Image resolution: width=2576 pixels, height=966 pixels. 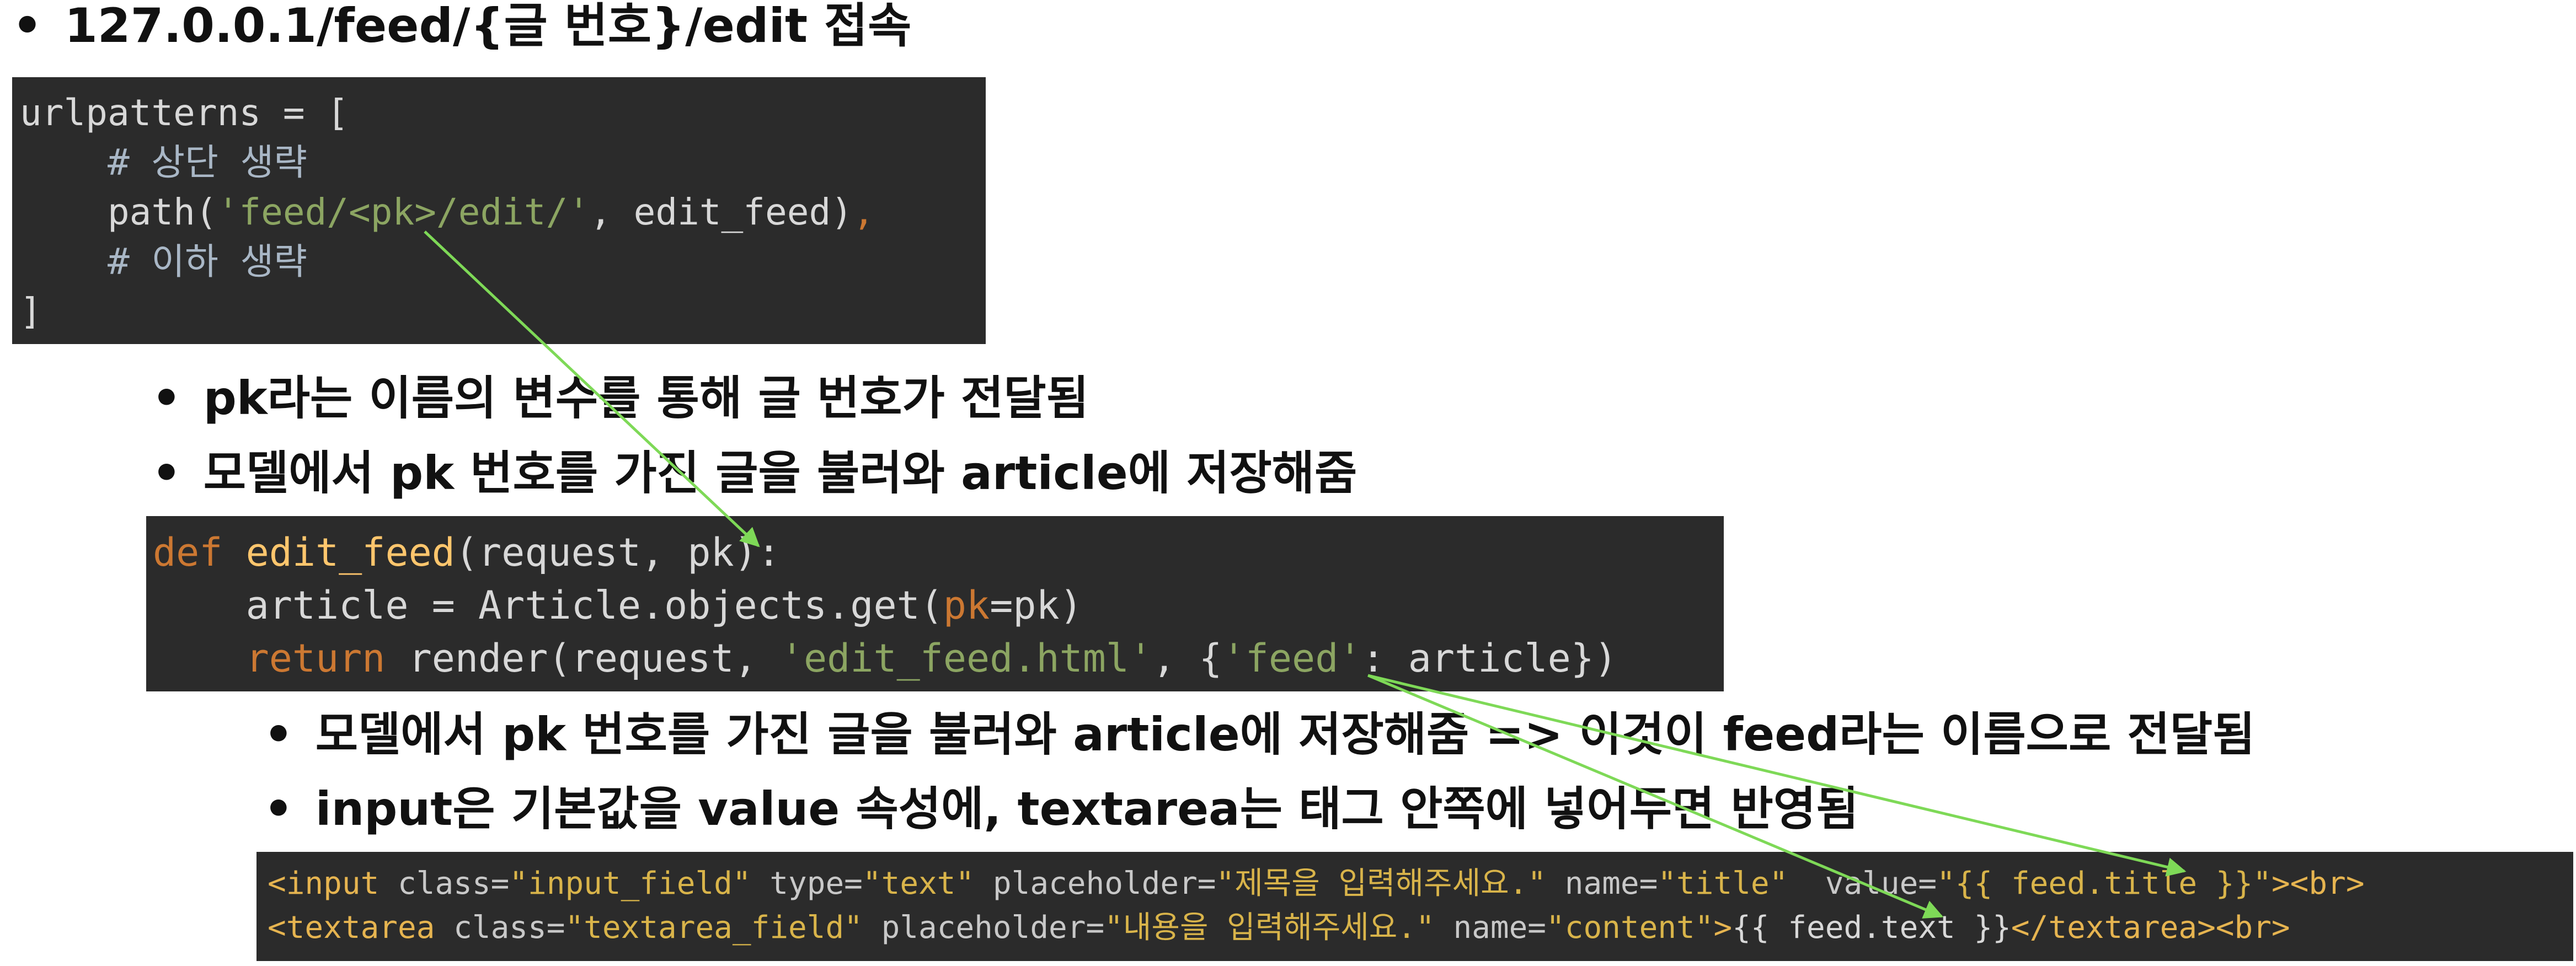 I want to click on arrow-feed-to-title, so click(x=1777, y=775).